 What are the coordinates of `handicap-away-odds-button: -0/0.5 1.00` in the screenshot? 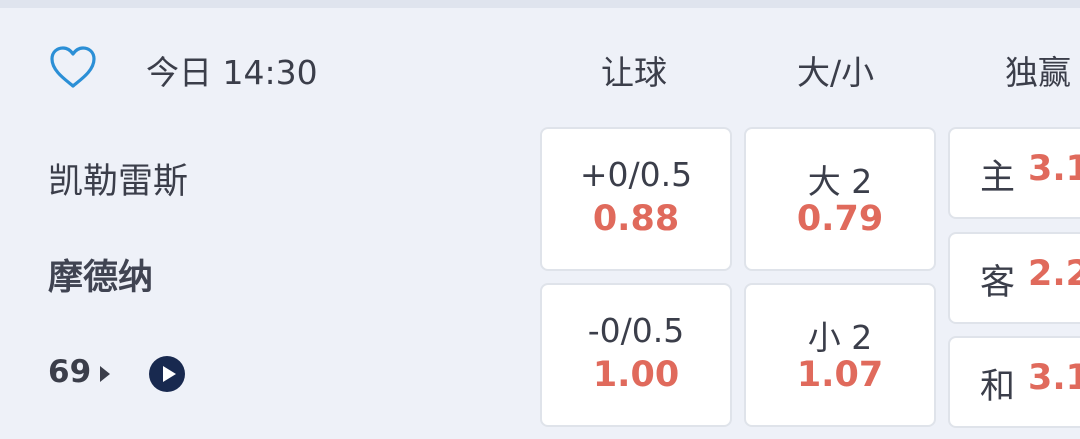 It's located at (636, 355).